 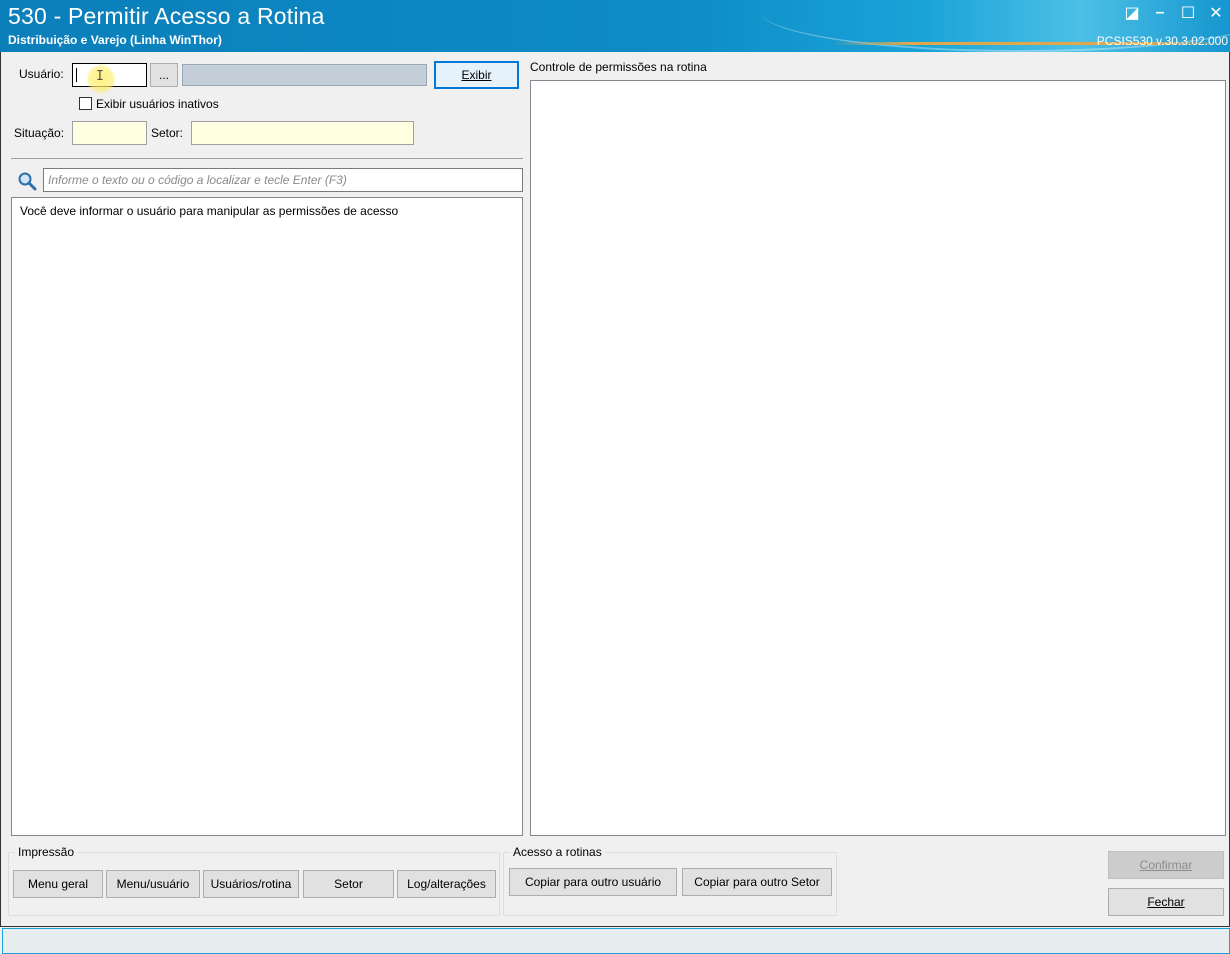 I want to click on usuario-label: Usuário:, so click(x=41, y=74).